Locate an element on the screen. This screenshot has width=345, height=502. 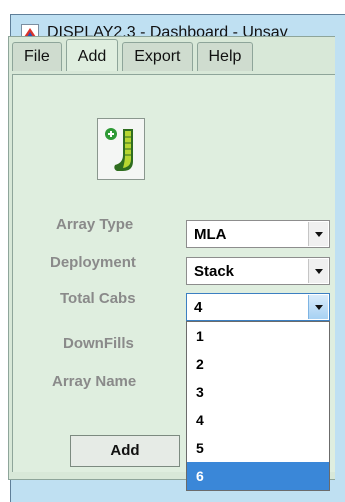
add-array-icon is located at coordinates (119, 149).